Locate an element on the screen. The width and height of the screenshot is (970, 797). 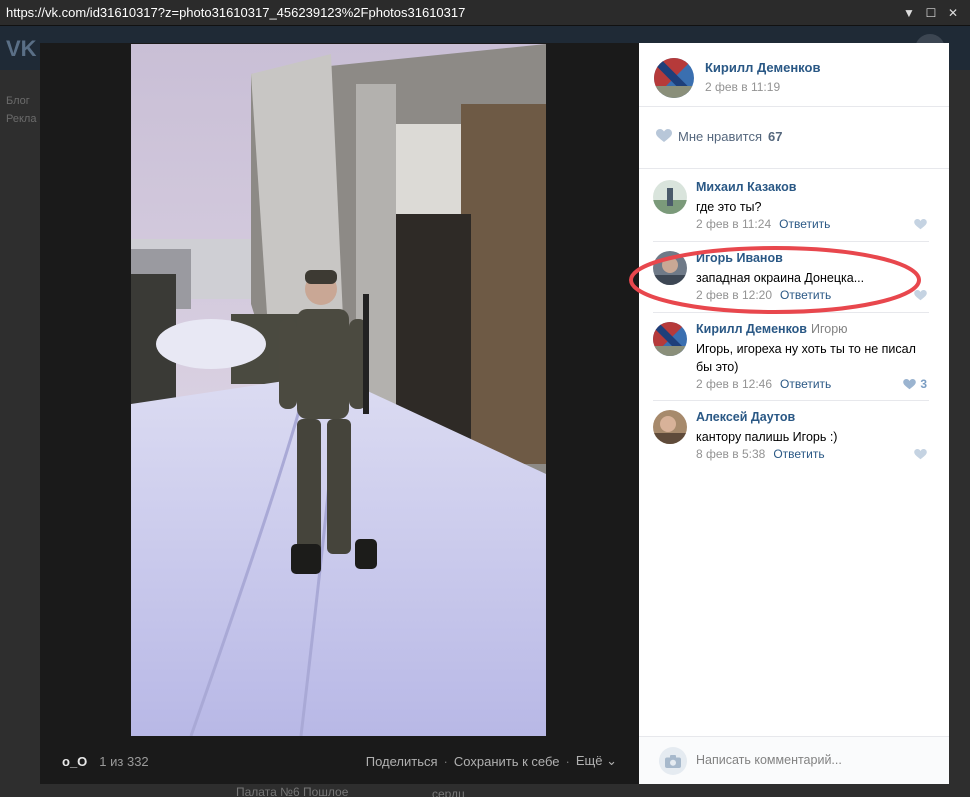
comment-like-button: 3 is located at coordinates (915, 384).